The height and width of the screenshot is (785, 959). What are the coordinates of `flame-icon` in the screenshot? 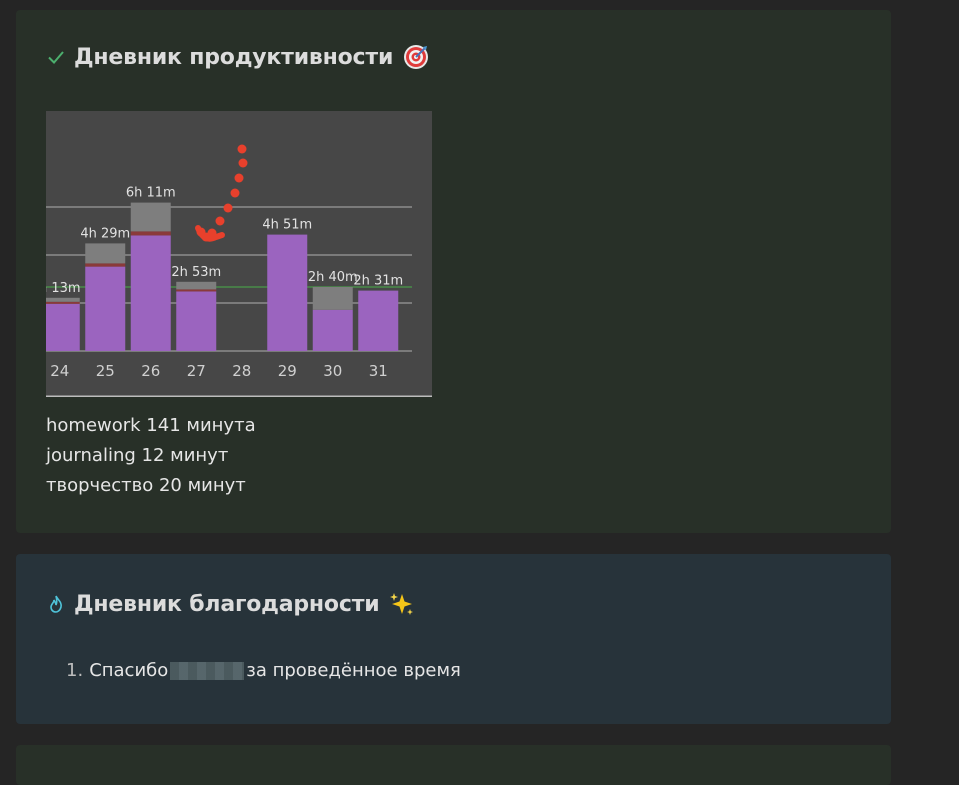 It's located at (56, 604).